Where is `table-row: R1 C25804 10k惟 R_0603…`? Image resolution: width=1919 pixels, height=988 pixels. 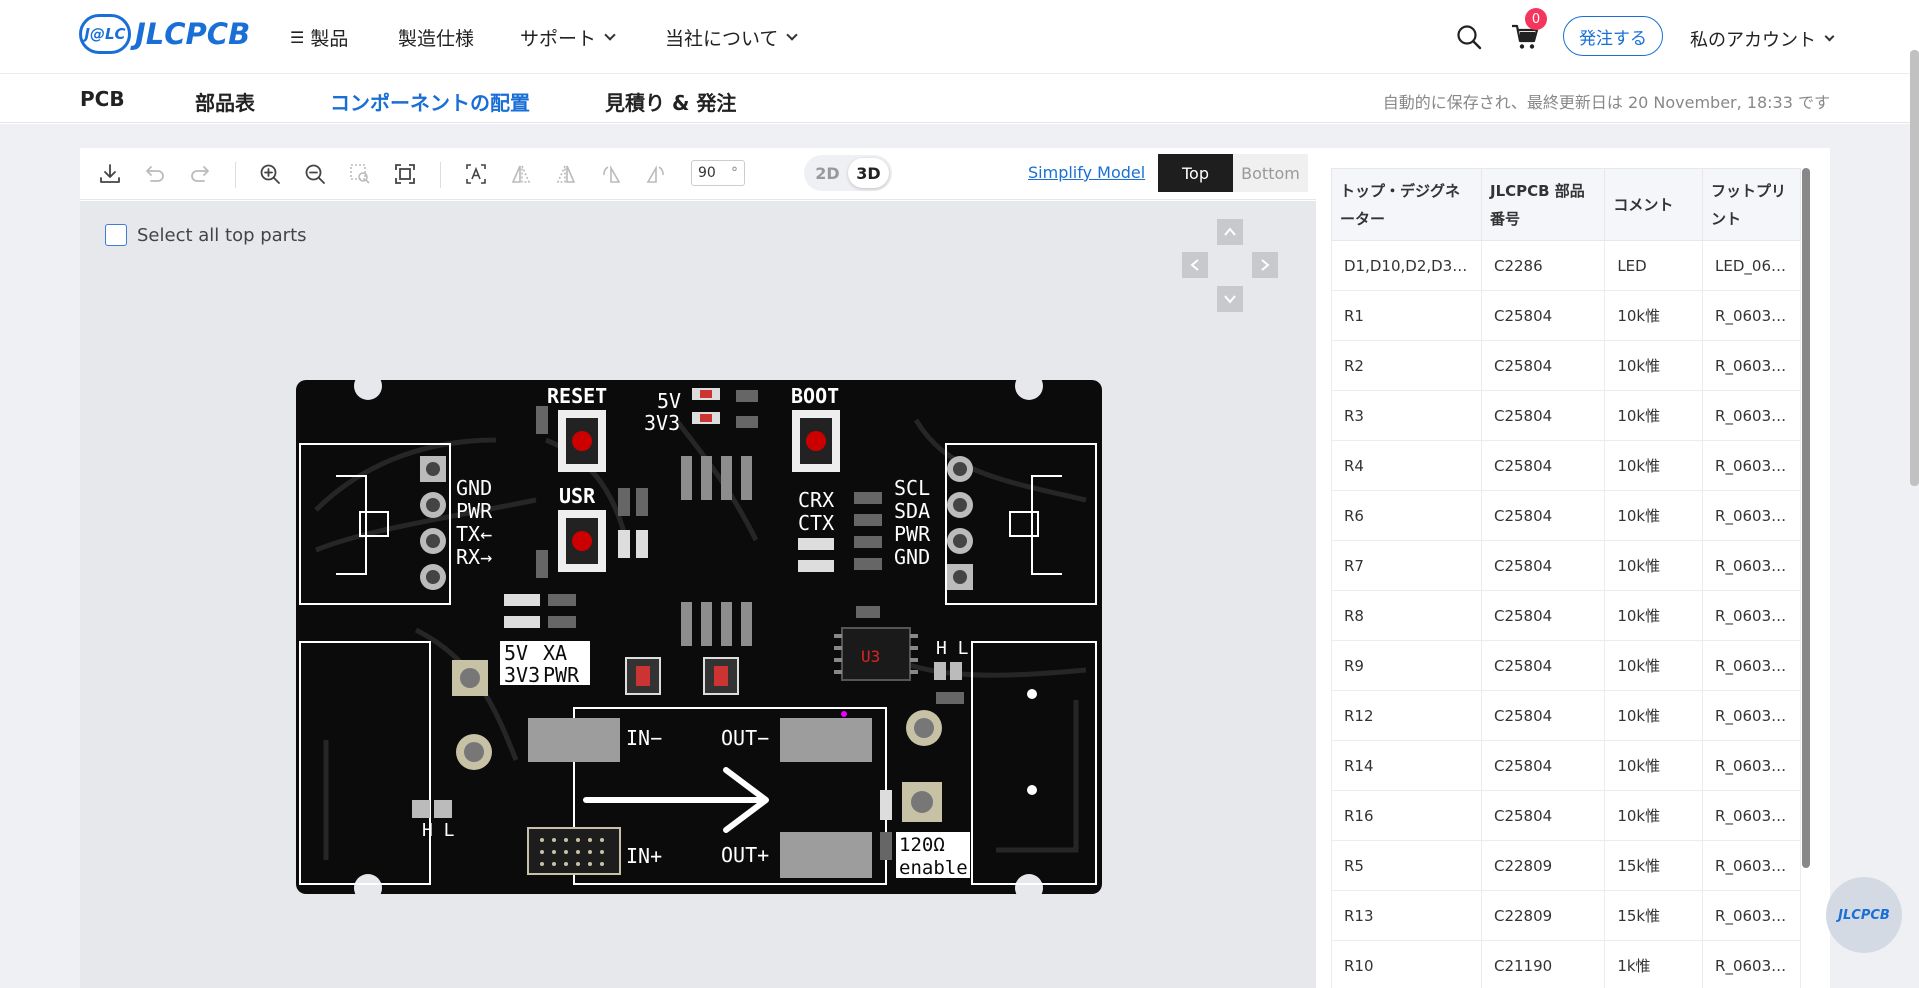 table-row: R1 C25804 10k惟 R_0603… is located at coordinates (1566, 315).